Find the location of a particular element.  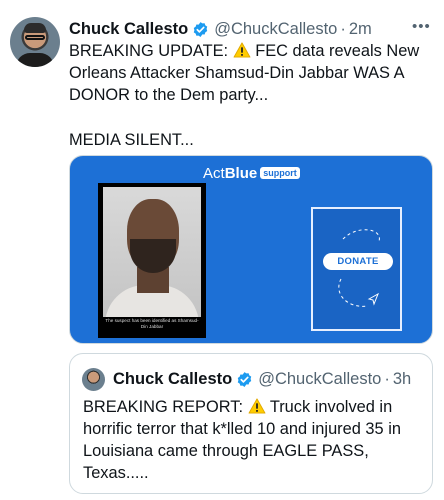

tweet-timestamp: 2m is located at coordinates (360, 29).